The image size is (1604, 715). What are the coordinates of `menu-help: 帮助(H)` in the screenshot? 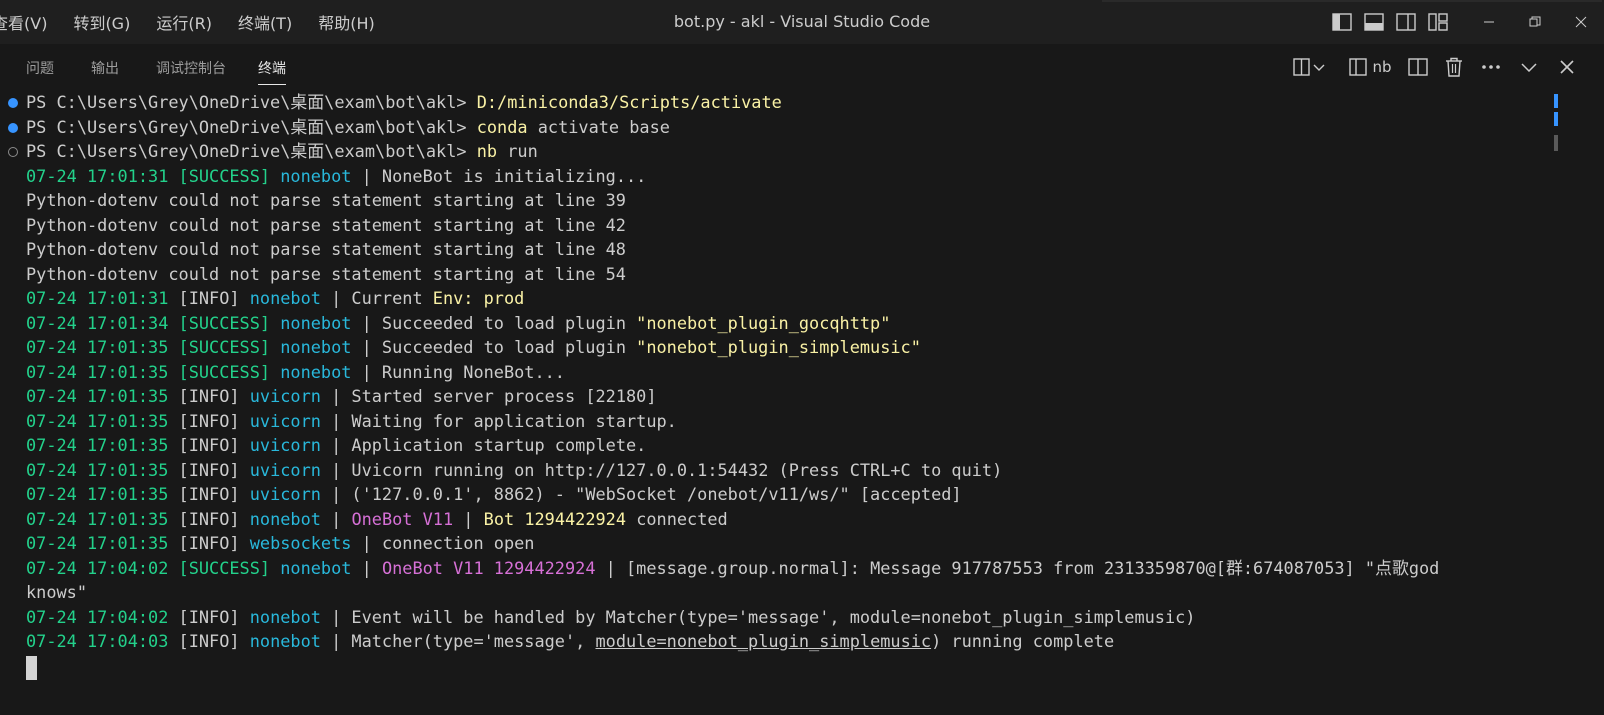 It's located at (346, 22).